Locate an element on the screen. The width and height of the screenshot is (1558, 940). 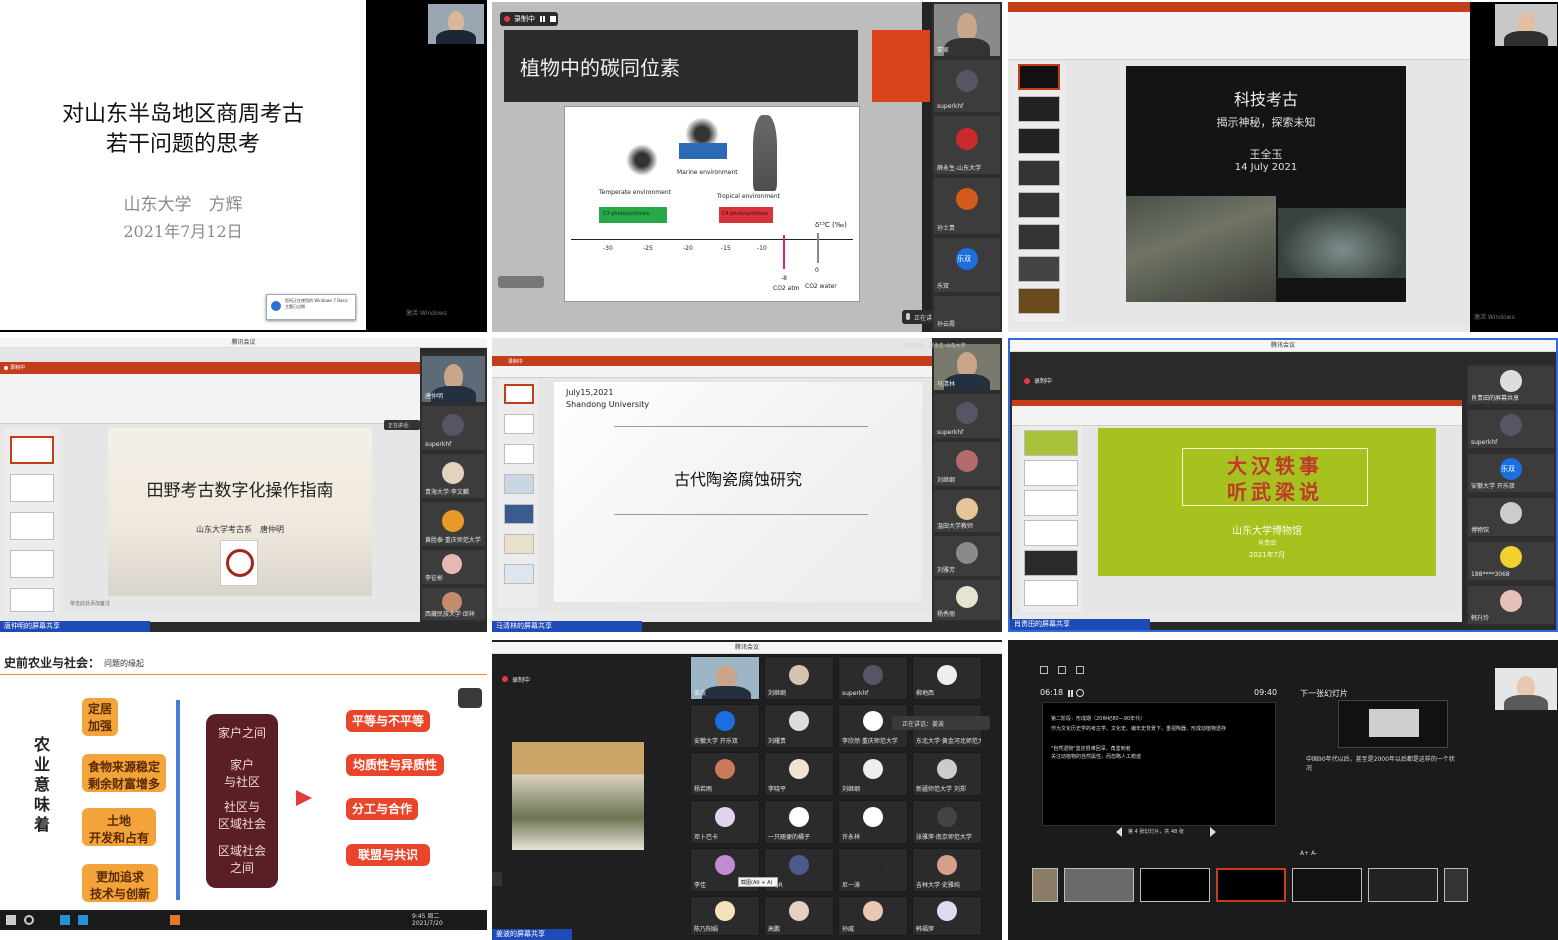
pause-icon is located at coordinates (542, 19).